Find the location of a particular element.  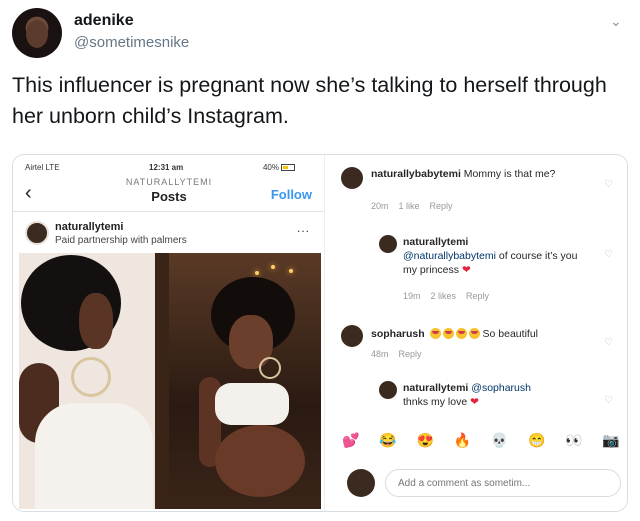

paid-partnership-label: Paid partnership with palmers is located at coordinates (121, 240).